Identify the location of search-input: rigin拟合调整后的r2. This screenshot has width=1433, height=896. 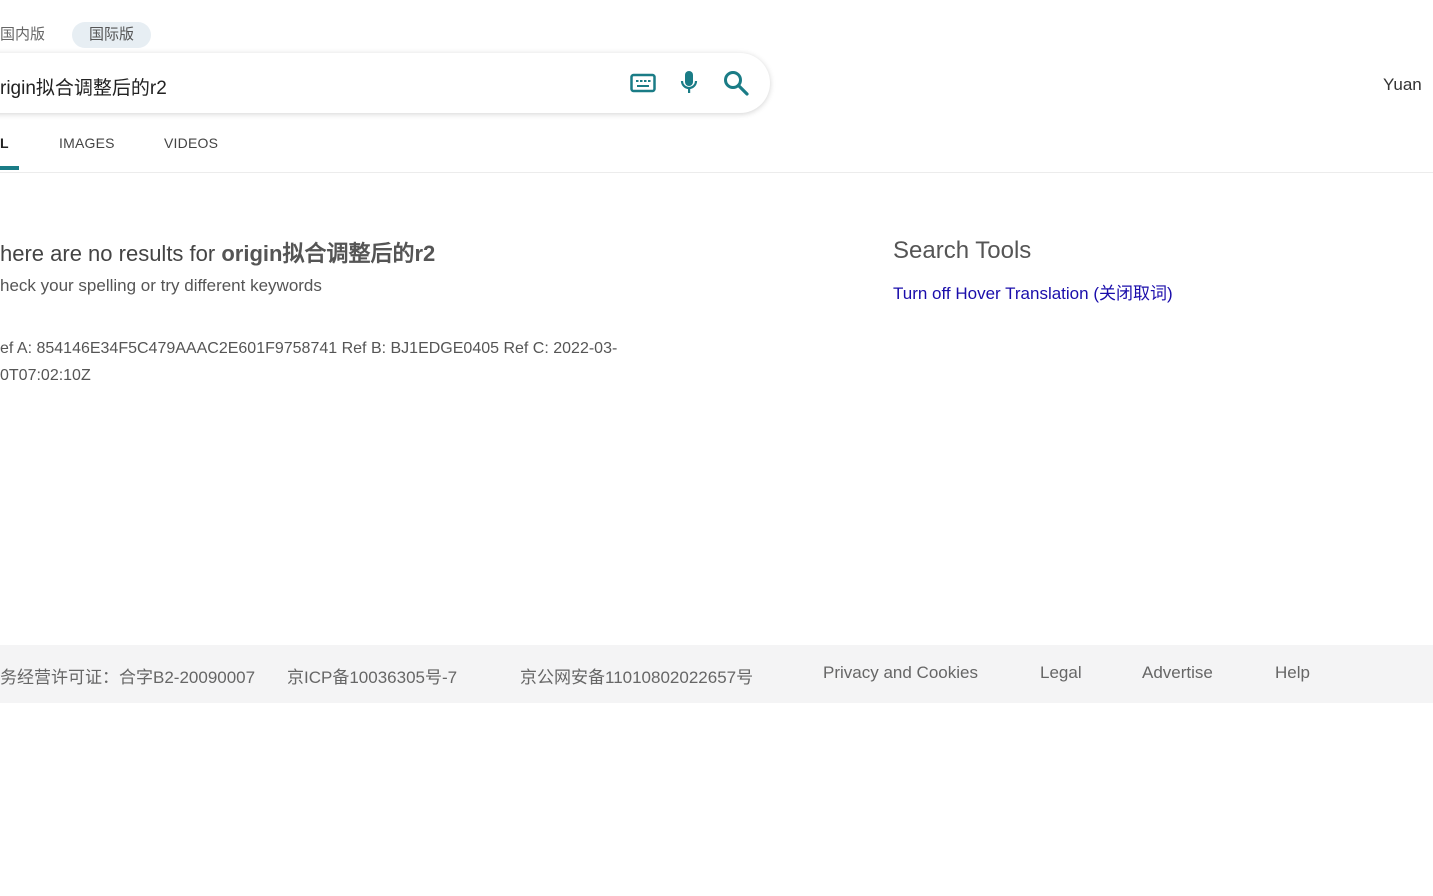
(83, 86).